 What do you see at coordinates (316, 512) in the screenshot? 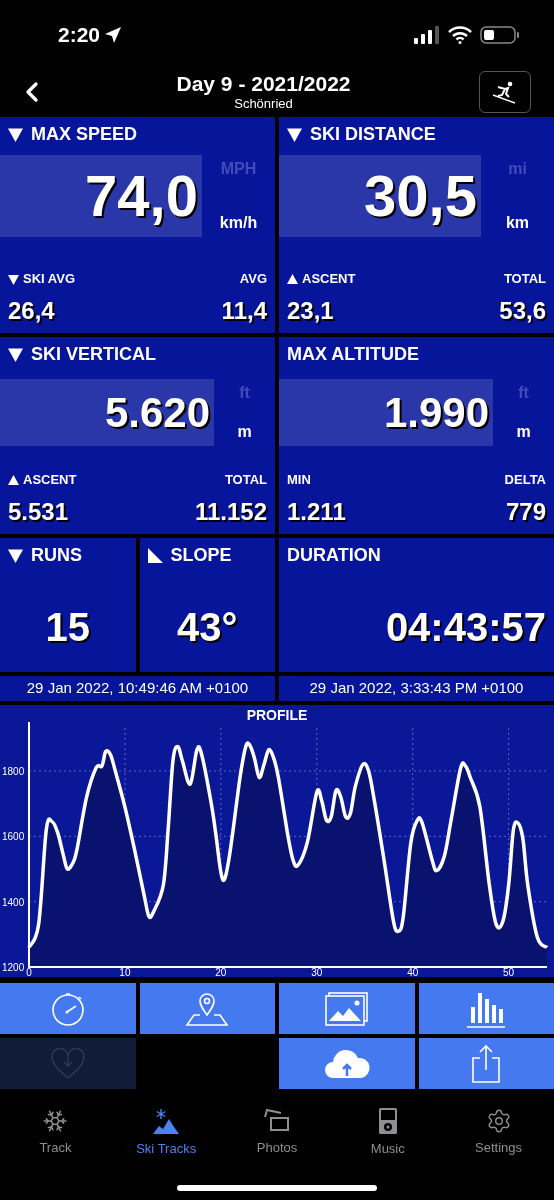
I see `sub-value: 1.211` at bounding box center [316, 512].